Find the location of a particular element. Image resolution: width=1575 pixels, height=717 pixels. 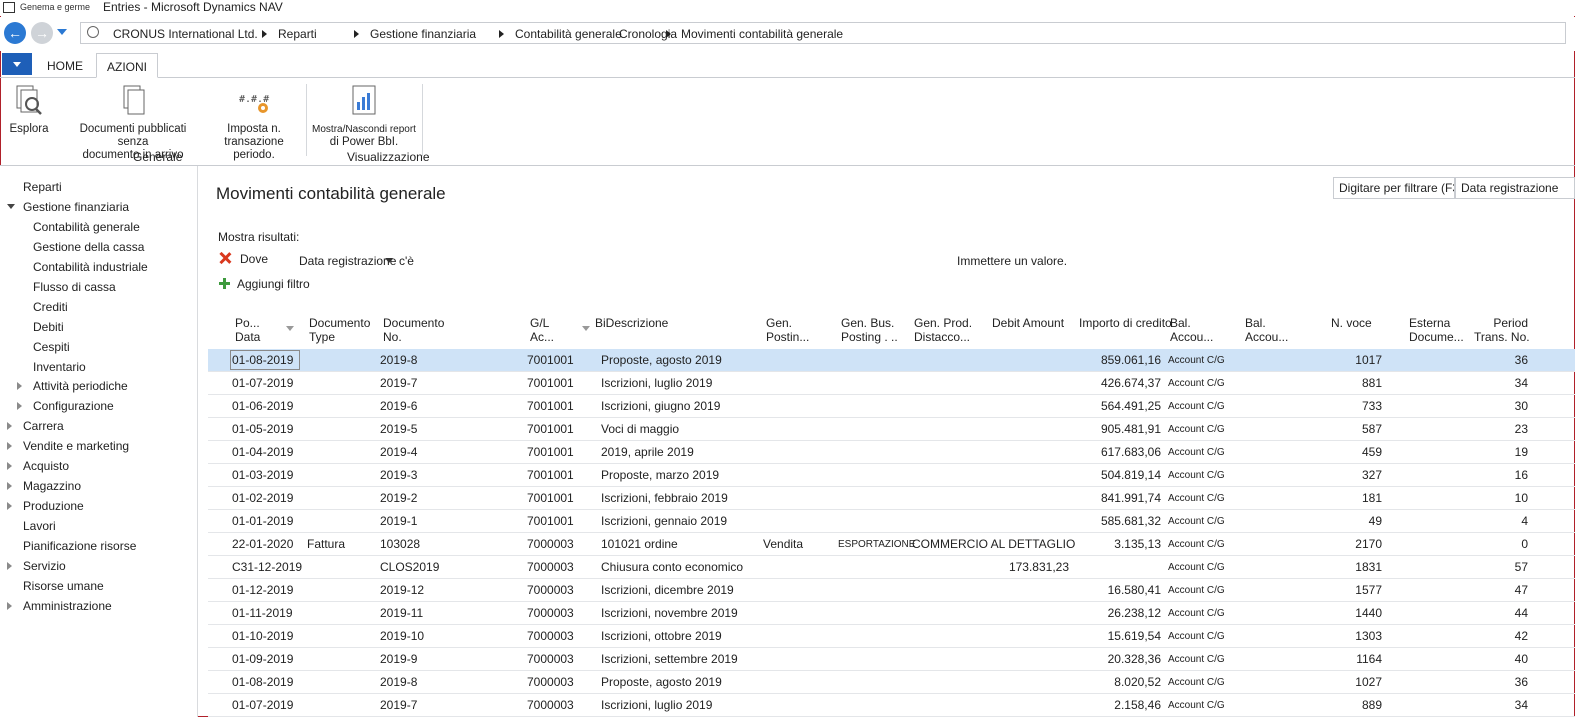

cell-posting-date: 01-05-2019 is located at coordinates (262, 429).